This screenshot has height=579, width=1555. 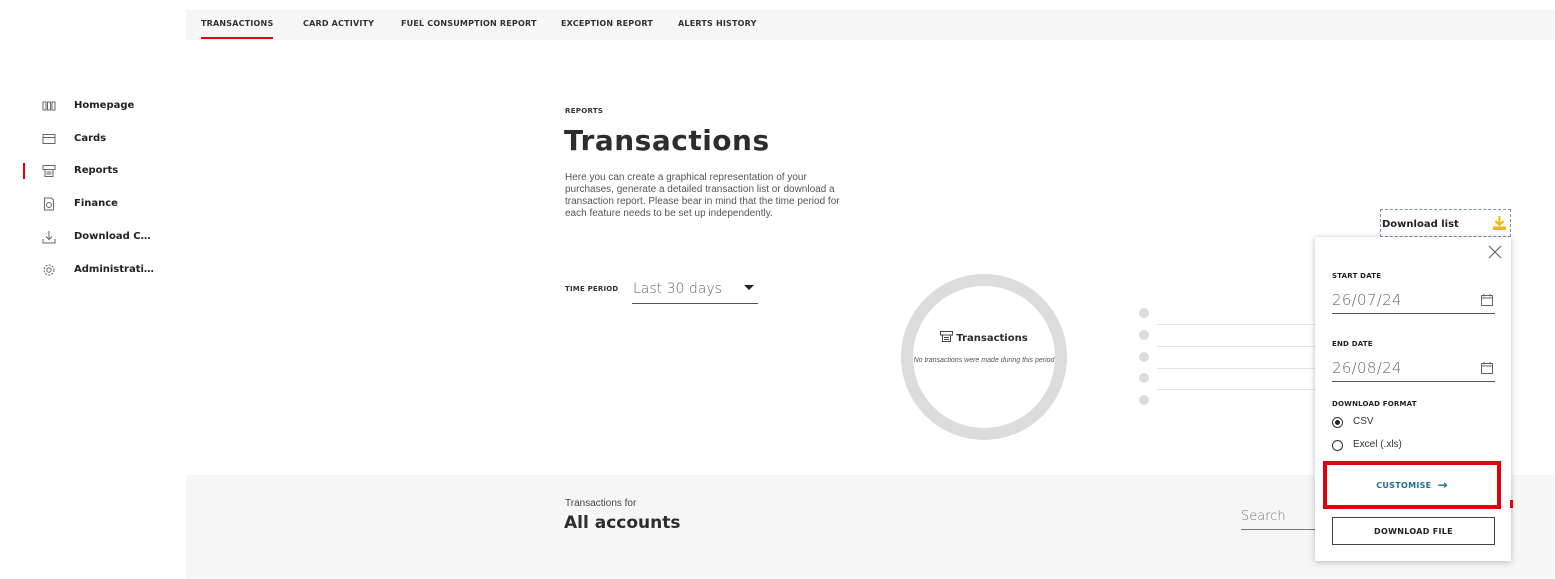 What do you see at coordinates (1413, 301) in the screenshot?
I see `start-date-field: 26/07/24` at bounding box center [1413, 301].